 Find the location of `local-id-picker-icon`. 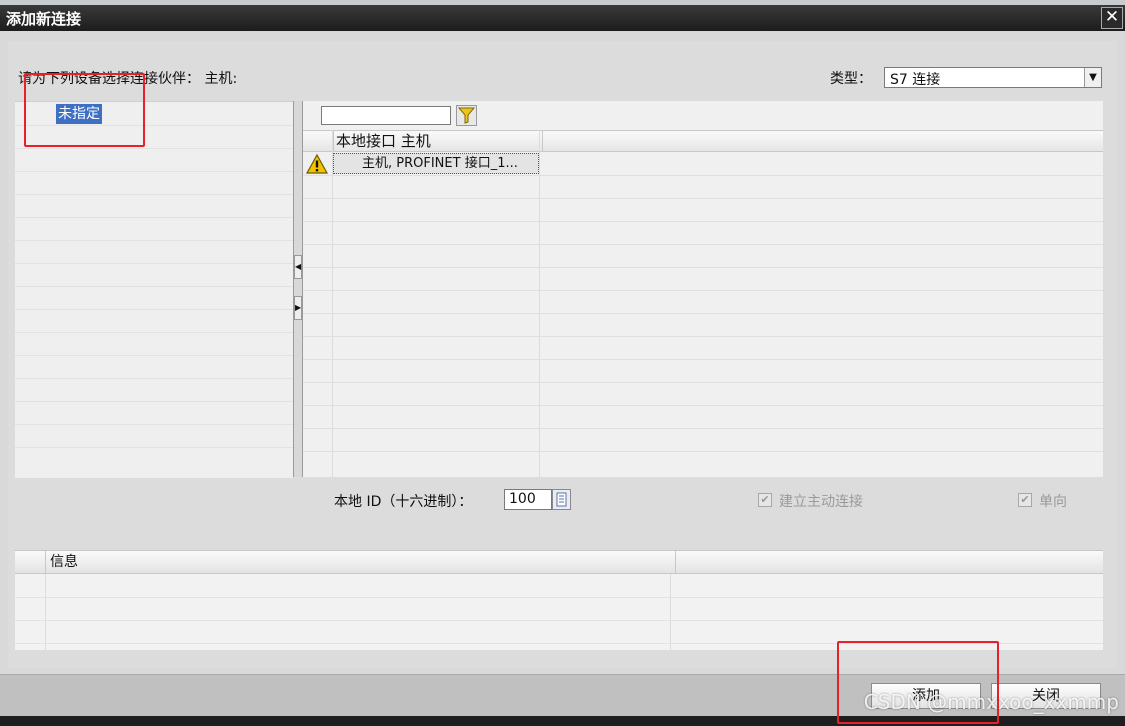

local-id-picker-icon is located at coordinates (561, 499).